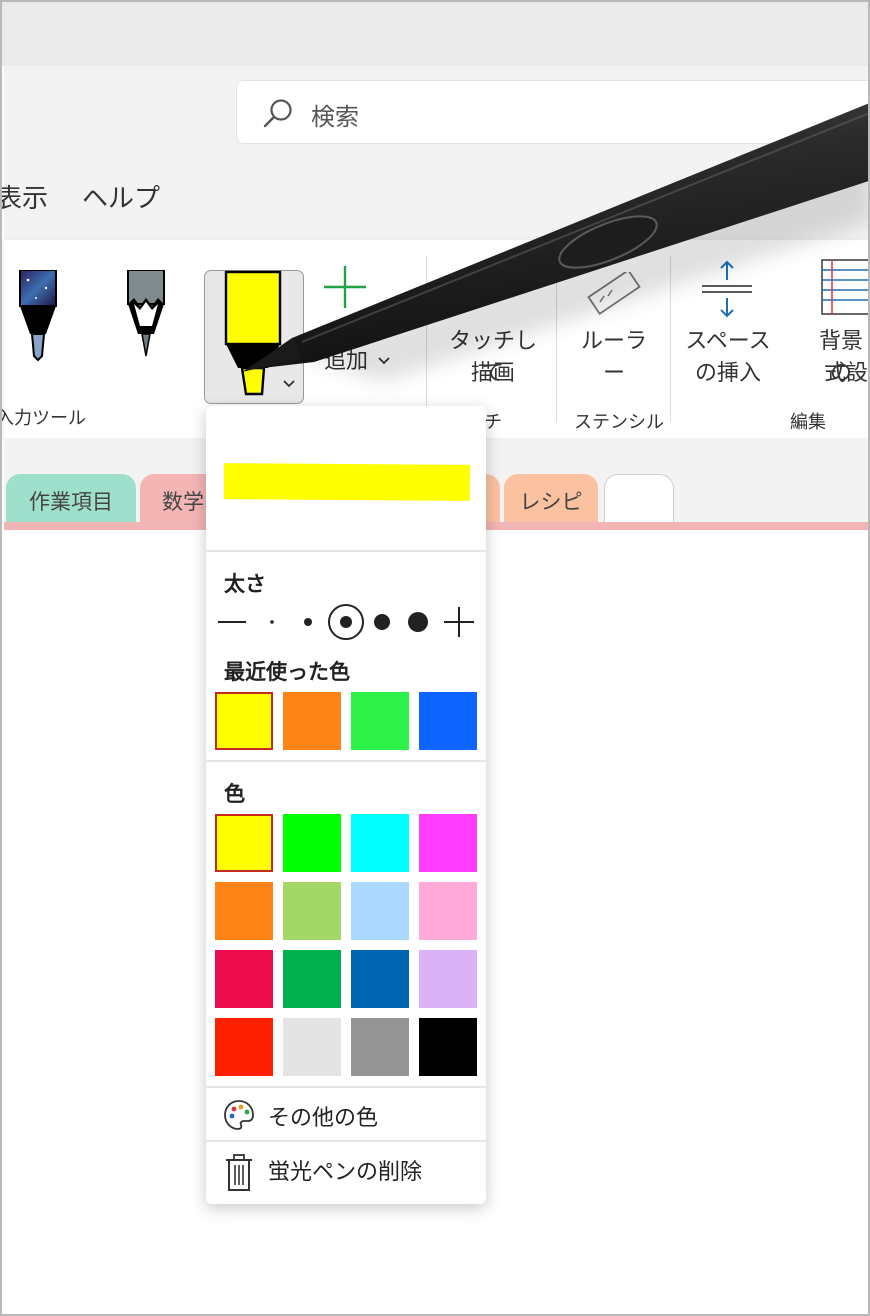  What do you see at coordinates (459, 622) in the screenshot?
I see `thickness-increase-button` at bounding box center [459, 622].